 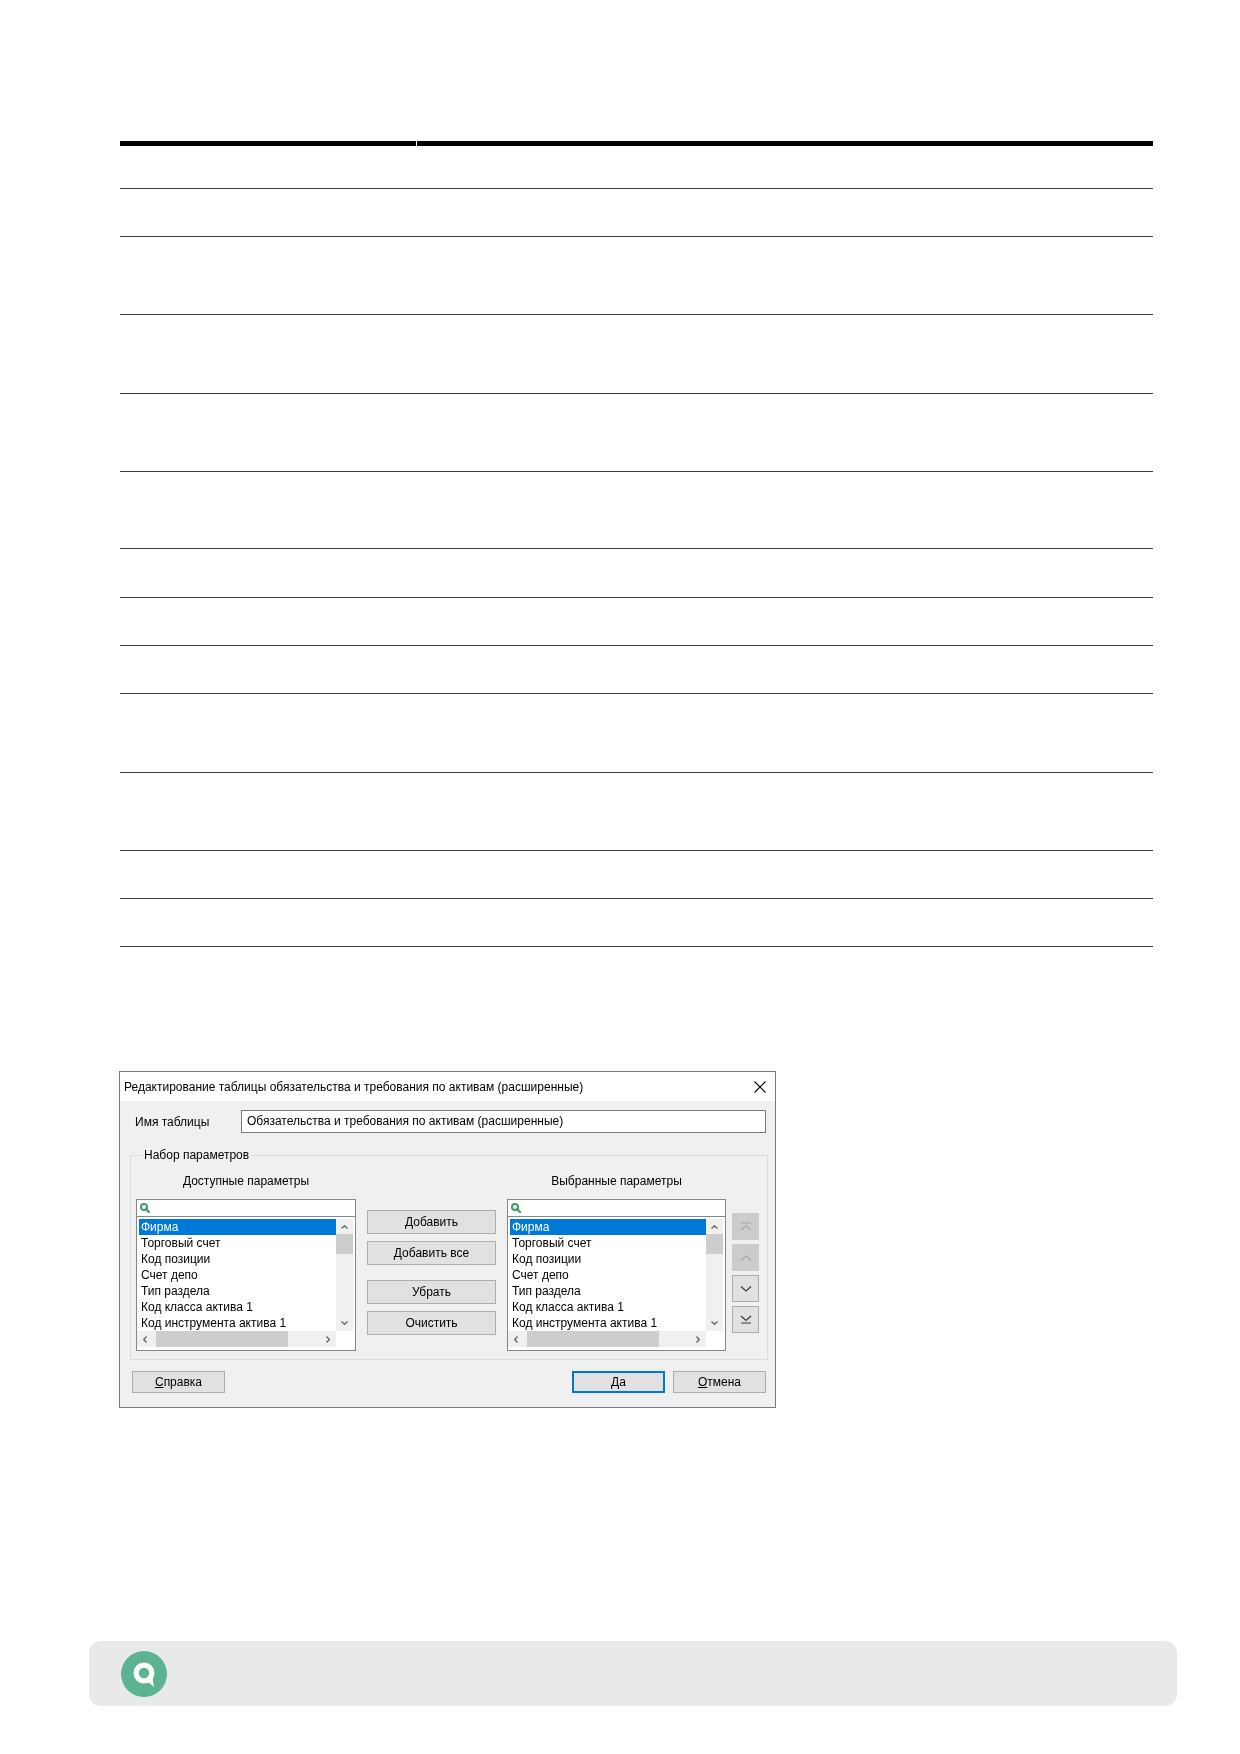 I want to click on speech-bubble-icon, so click(x=144, y=1674).